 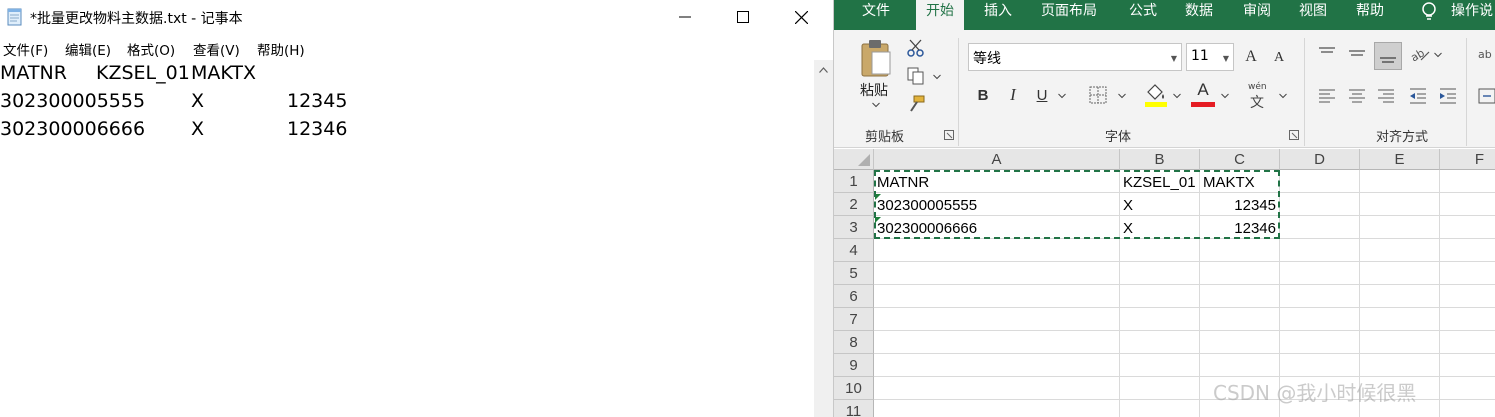 What do you see at coordinates (854, 296) in the screenshot?
I see `row-header: 6` at bounding box center [854, 296].